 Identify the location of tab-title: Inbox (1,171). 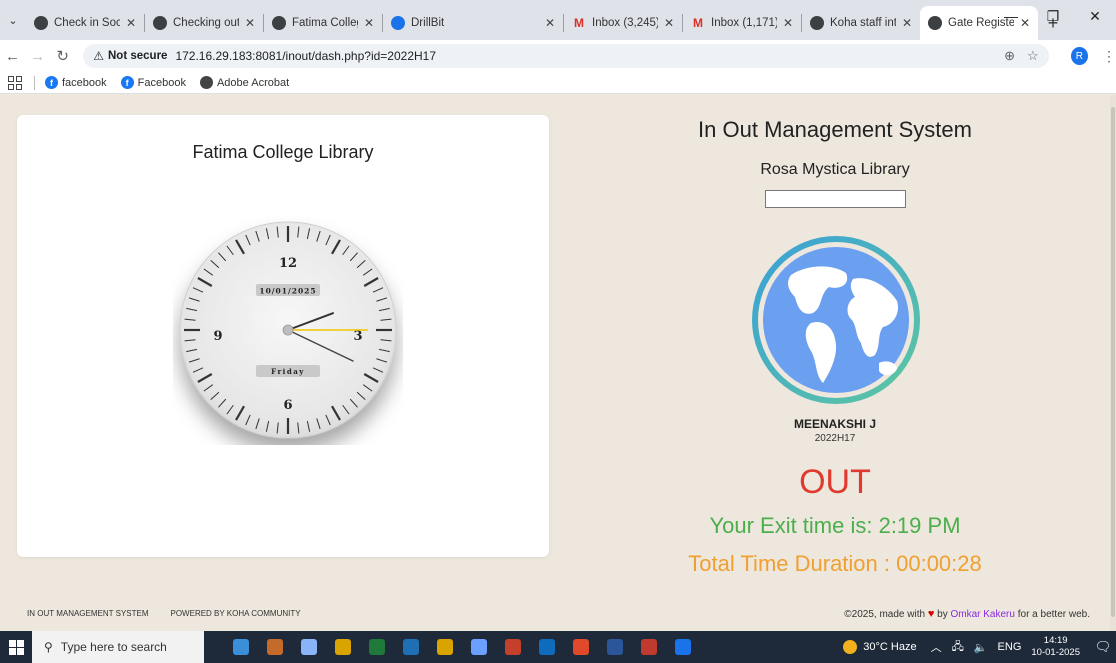
(744, 23).